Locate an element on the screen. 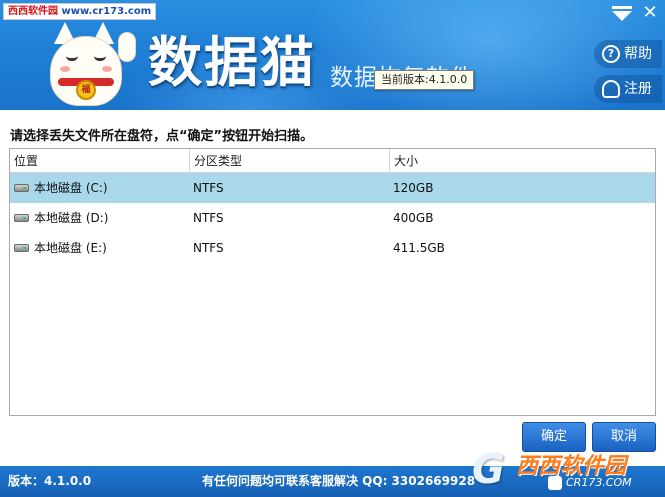 This screenshot has height=497, width=665. drive-location: 本地磁盘 (C:) is located at coordinates (71, 188).